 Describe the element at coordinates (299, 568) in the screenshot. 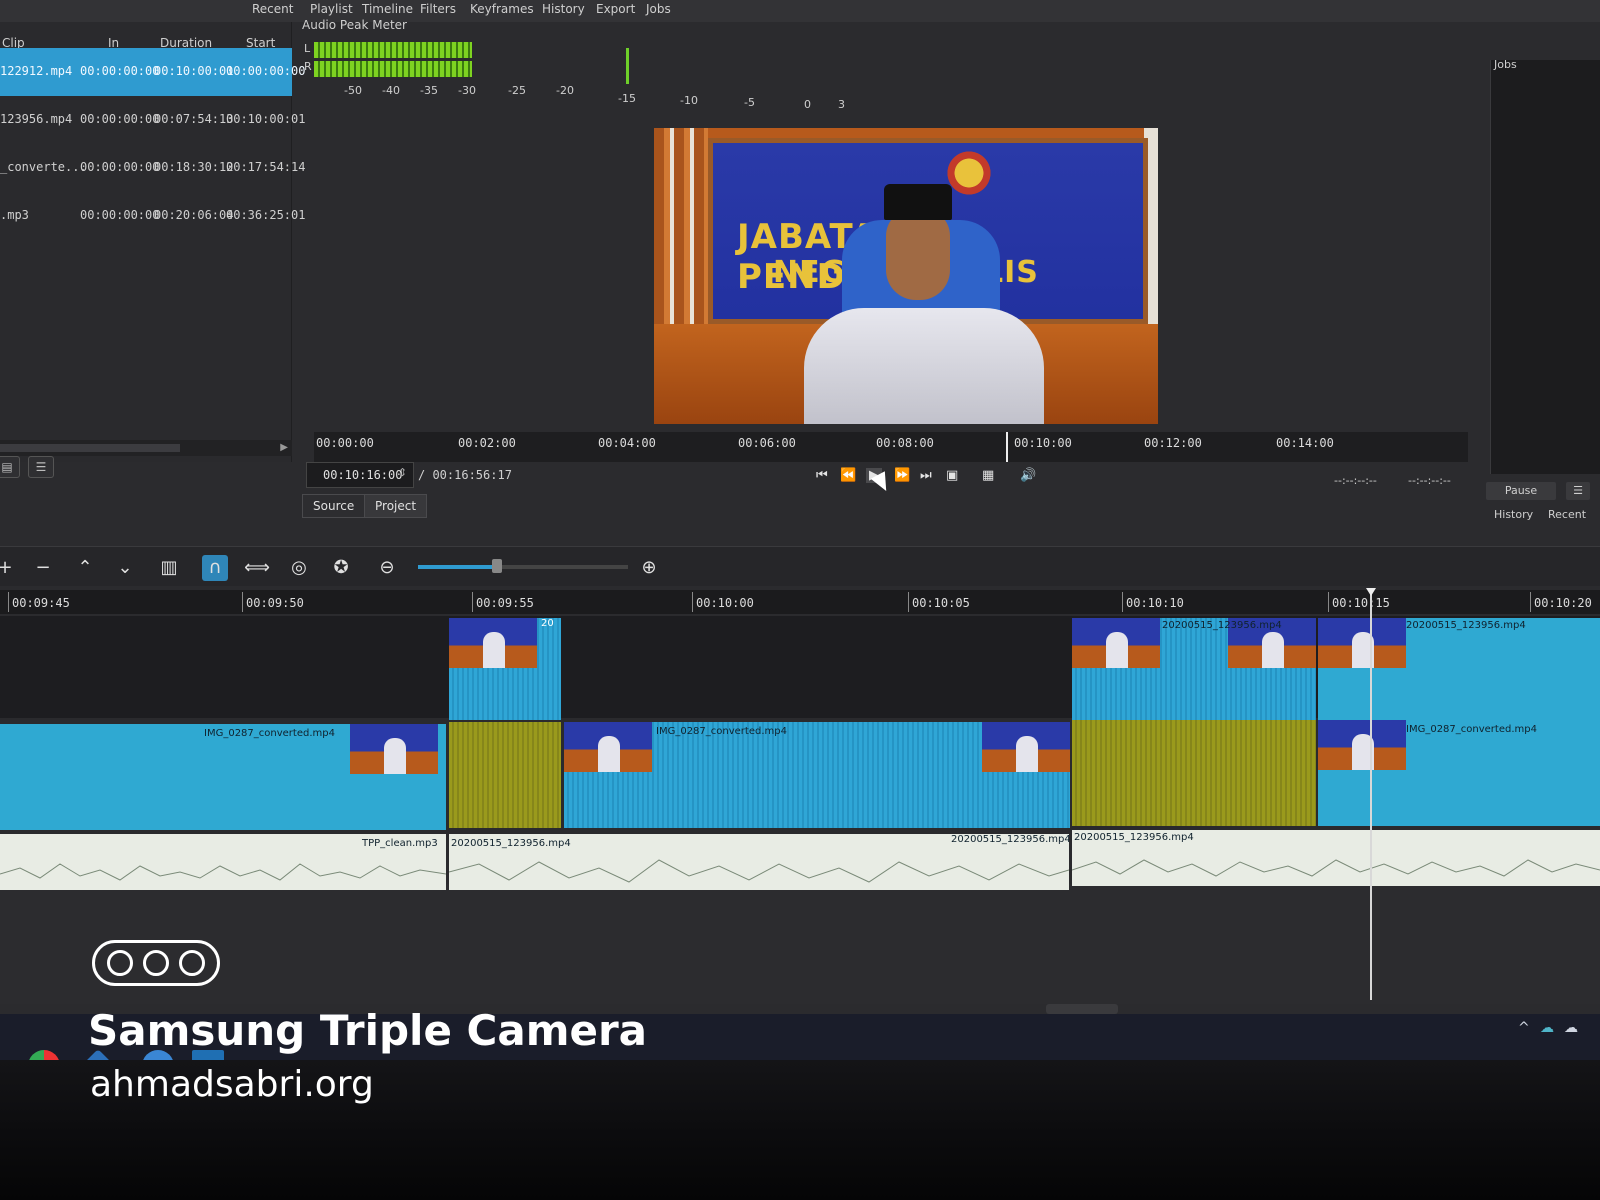

I see `ripple-icon: ◎` at that location.